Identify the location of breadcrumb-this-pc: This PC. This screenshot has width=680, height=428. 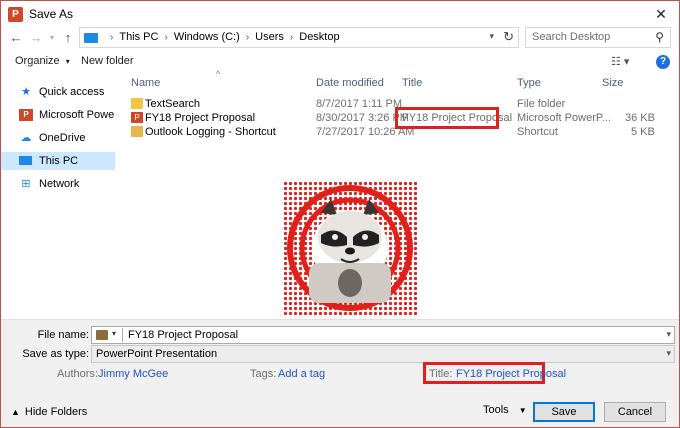
(138, 37).